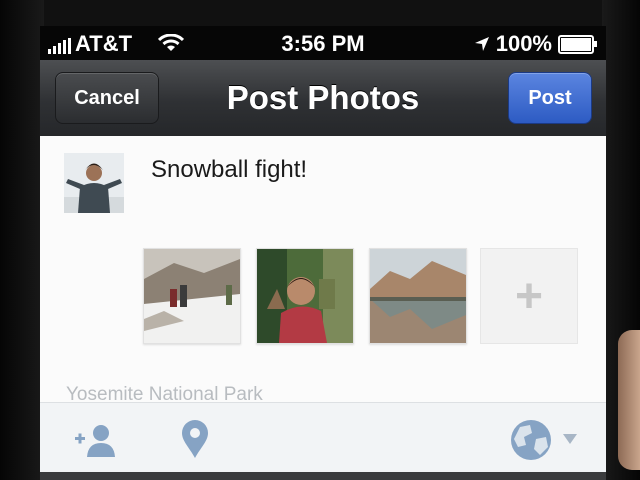 The width and height of the screenshot is (640, 480). Describe the element at coordinates (550, 98) in the screenshot. I see `post-button: Post` at that location.